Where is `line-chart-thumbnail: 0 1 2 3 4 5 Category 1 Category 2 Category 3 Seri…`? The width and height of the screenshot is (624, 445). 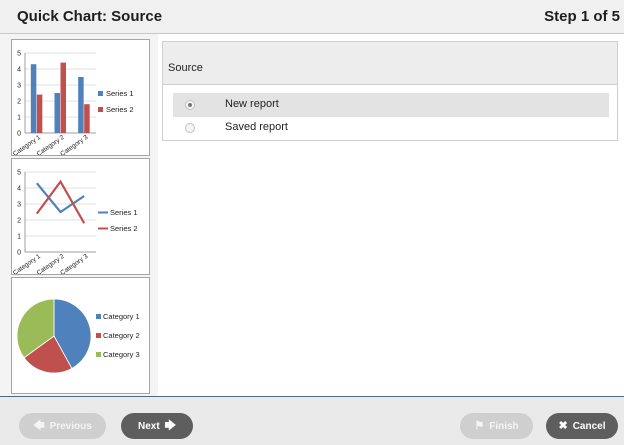 line-chart-thumbnail: 0 1 2 3 4 5 Category 1 Category 2 Category 3 Seri… is located at coordinates (80, 216).